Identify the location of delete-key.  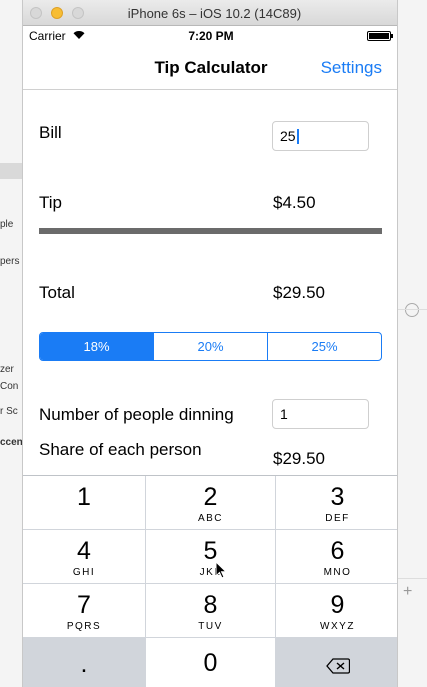
(336, 662).